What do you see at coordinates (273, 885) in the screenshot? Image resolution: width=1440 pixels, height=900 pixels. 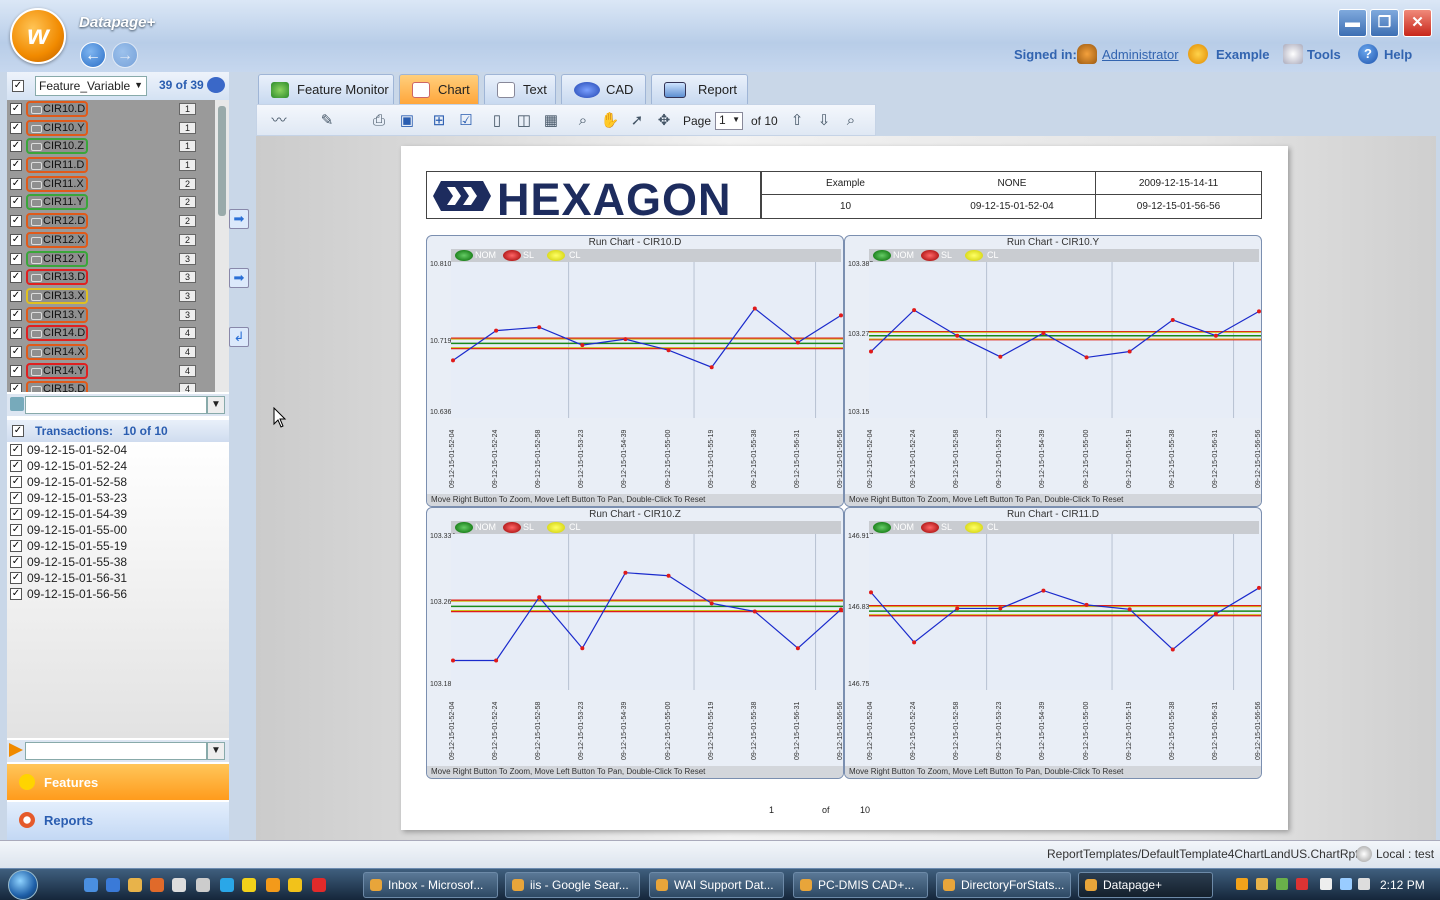 I see `vlc-icon` at bounding box center [273, 885].